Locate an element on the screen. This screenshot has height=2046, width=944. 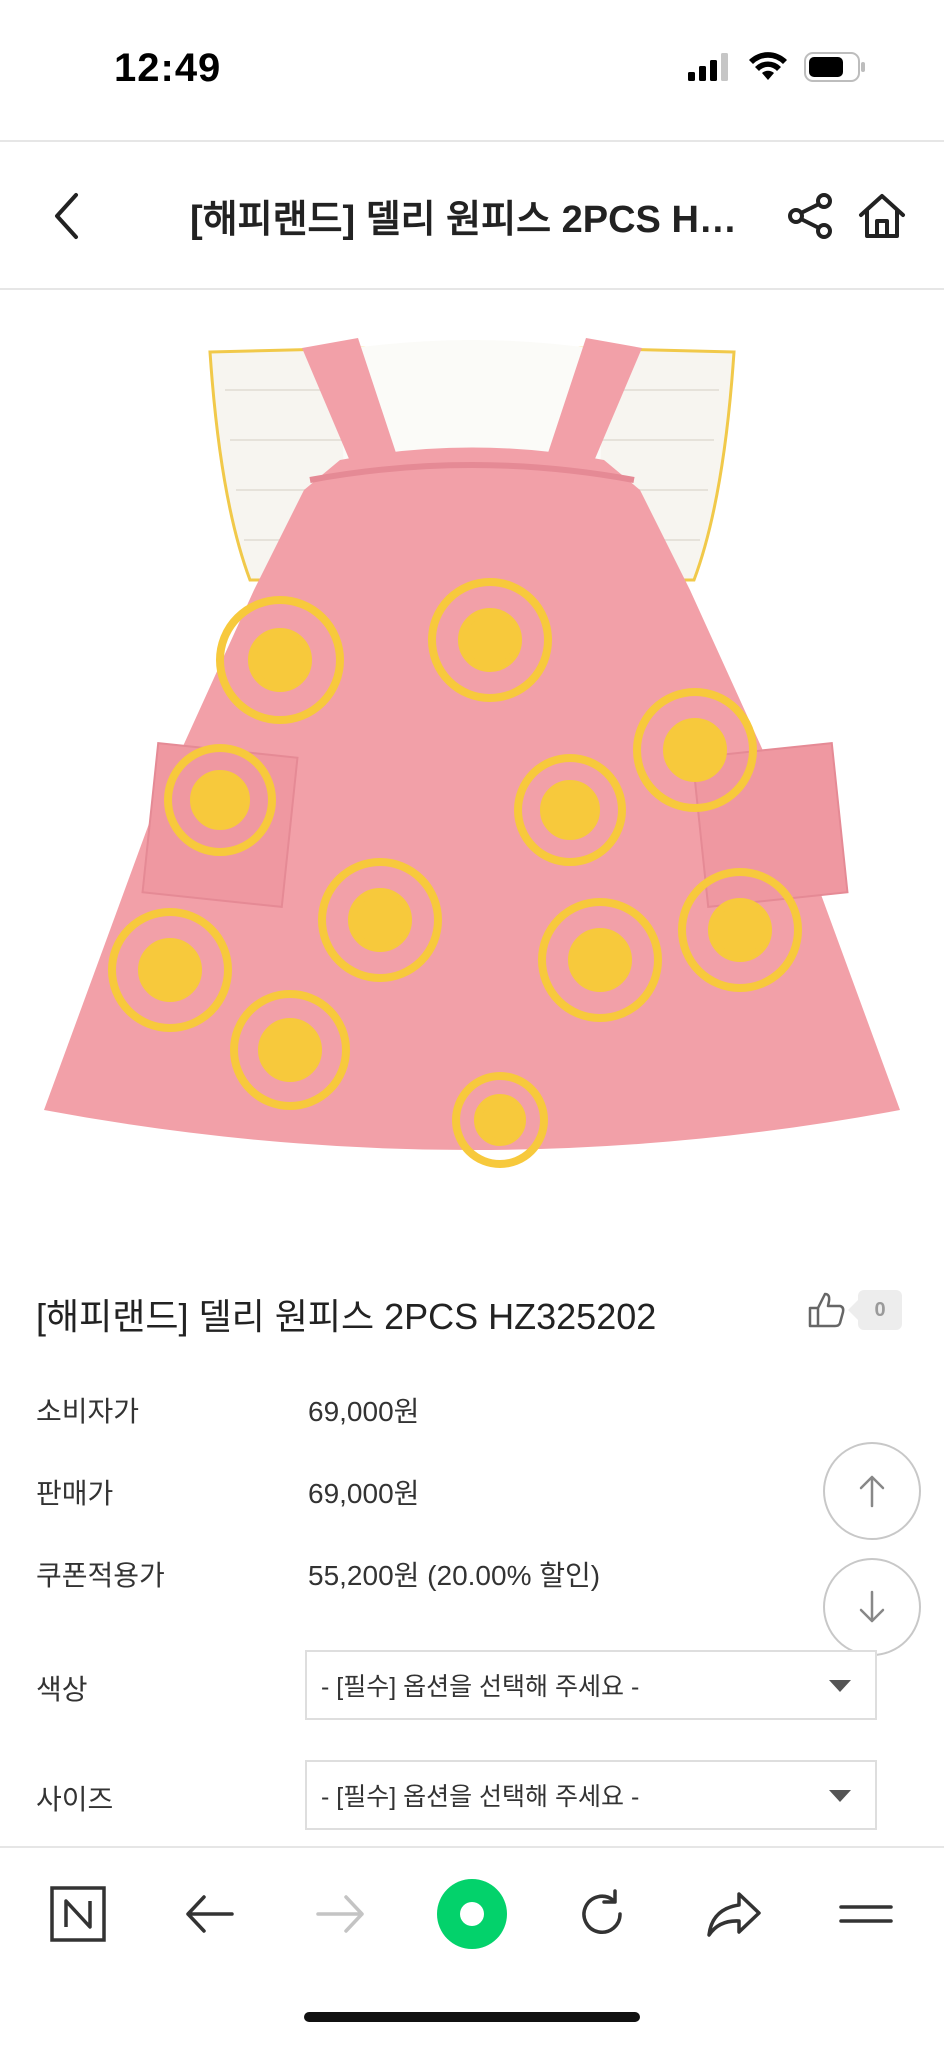
browser-share-button is located at coordinates (734, 1914).